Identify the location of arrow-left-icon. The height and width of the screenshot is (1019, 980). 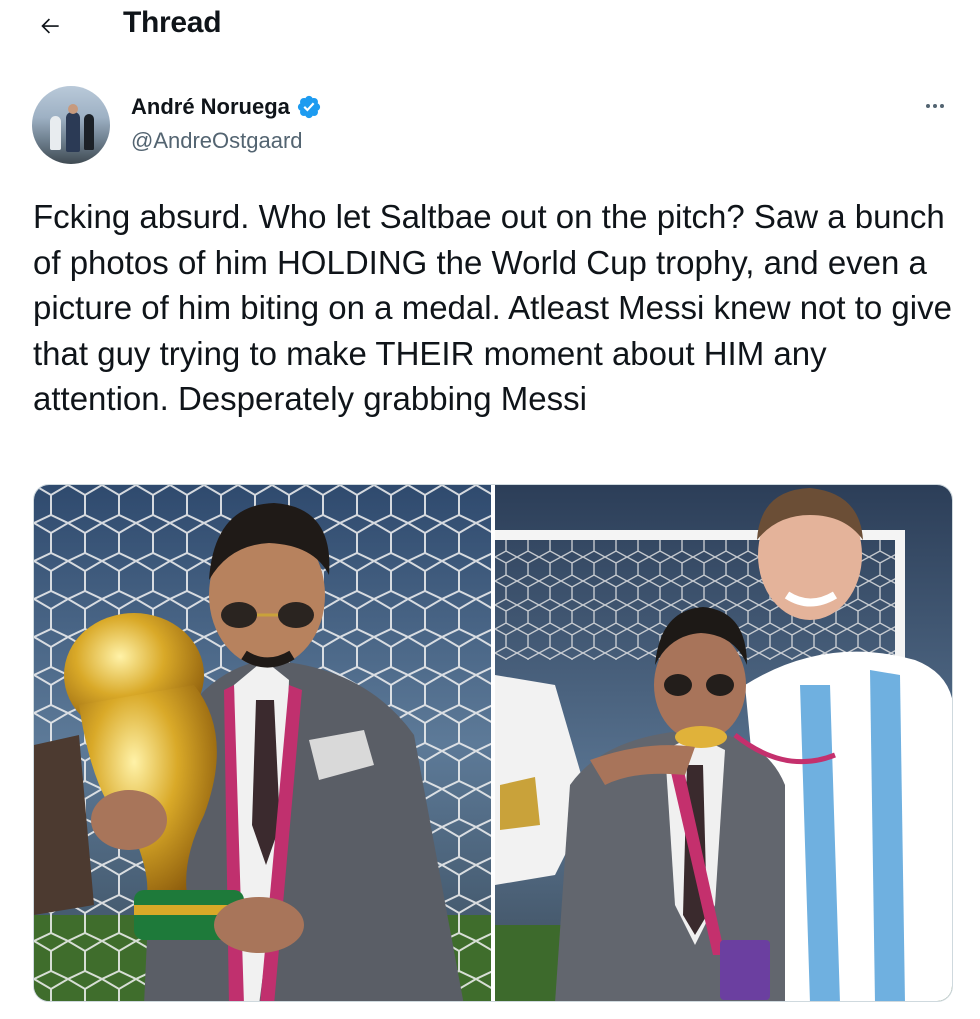
(50, 26).